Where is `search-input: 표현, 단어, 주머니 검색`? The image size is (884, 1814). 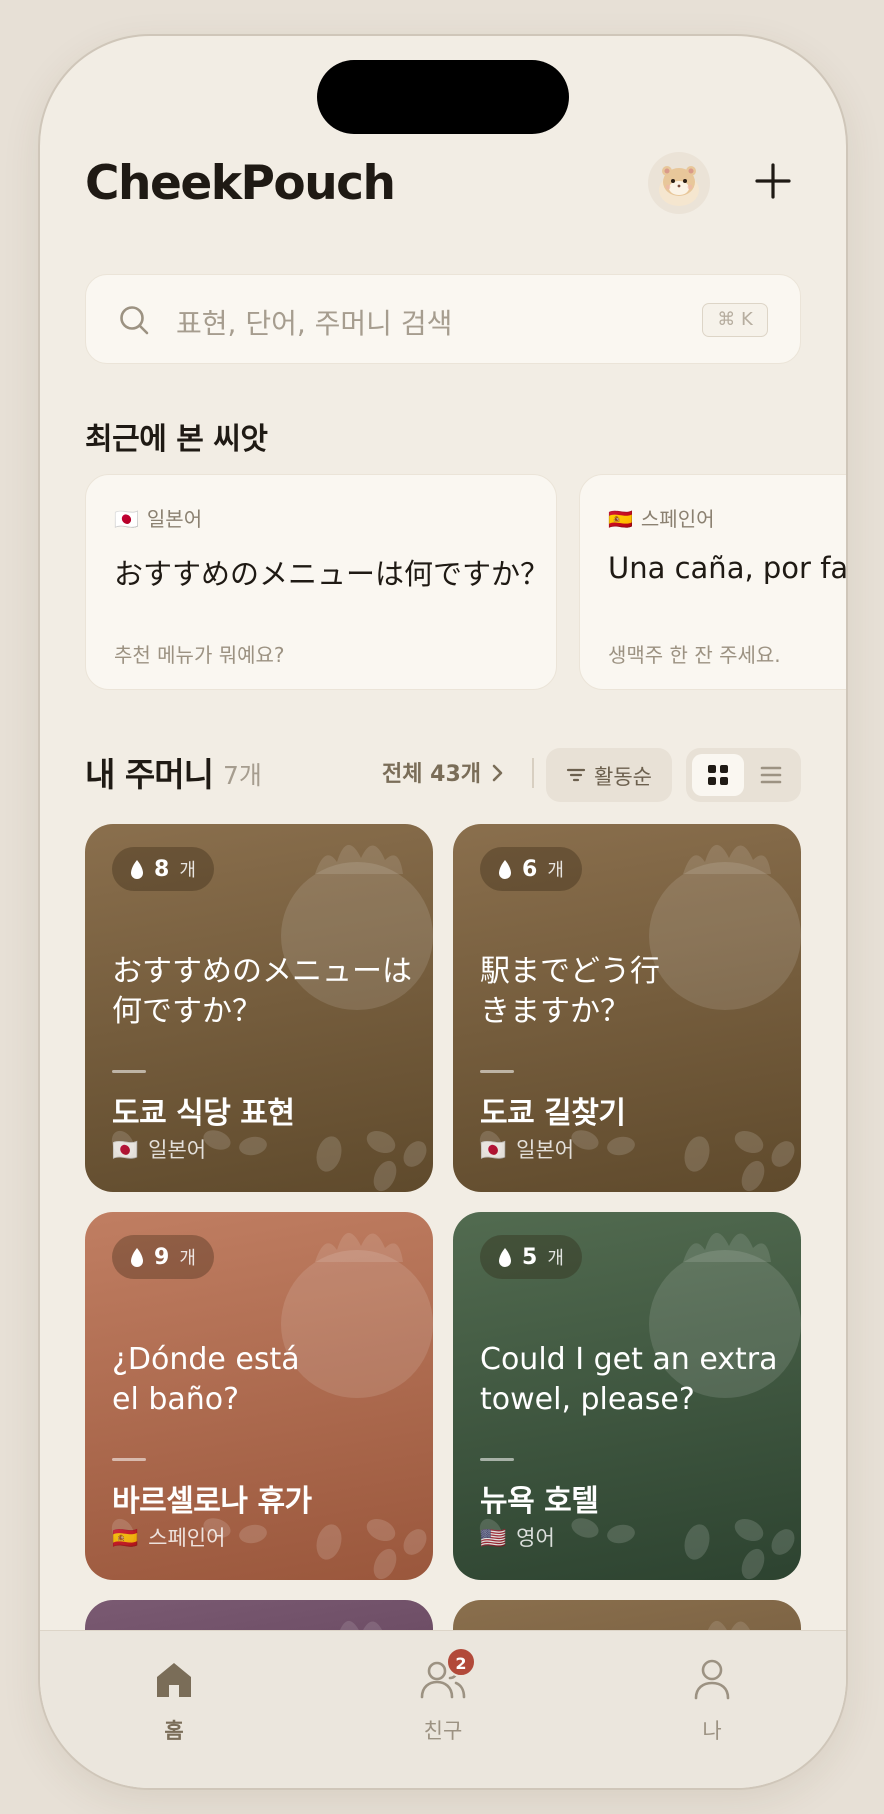
search-input: 표현, 단어, 주머니 검색 is located at coordinates (314, 322).